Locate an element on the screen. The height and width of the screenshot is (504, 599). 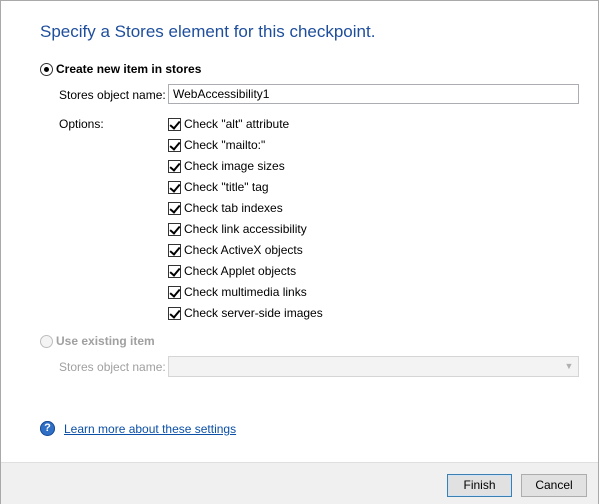
use-existing-label: Use existing item is located at coordinates (105, 341).